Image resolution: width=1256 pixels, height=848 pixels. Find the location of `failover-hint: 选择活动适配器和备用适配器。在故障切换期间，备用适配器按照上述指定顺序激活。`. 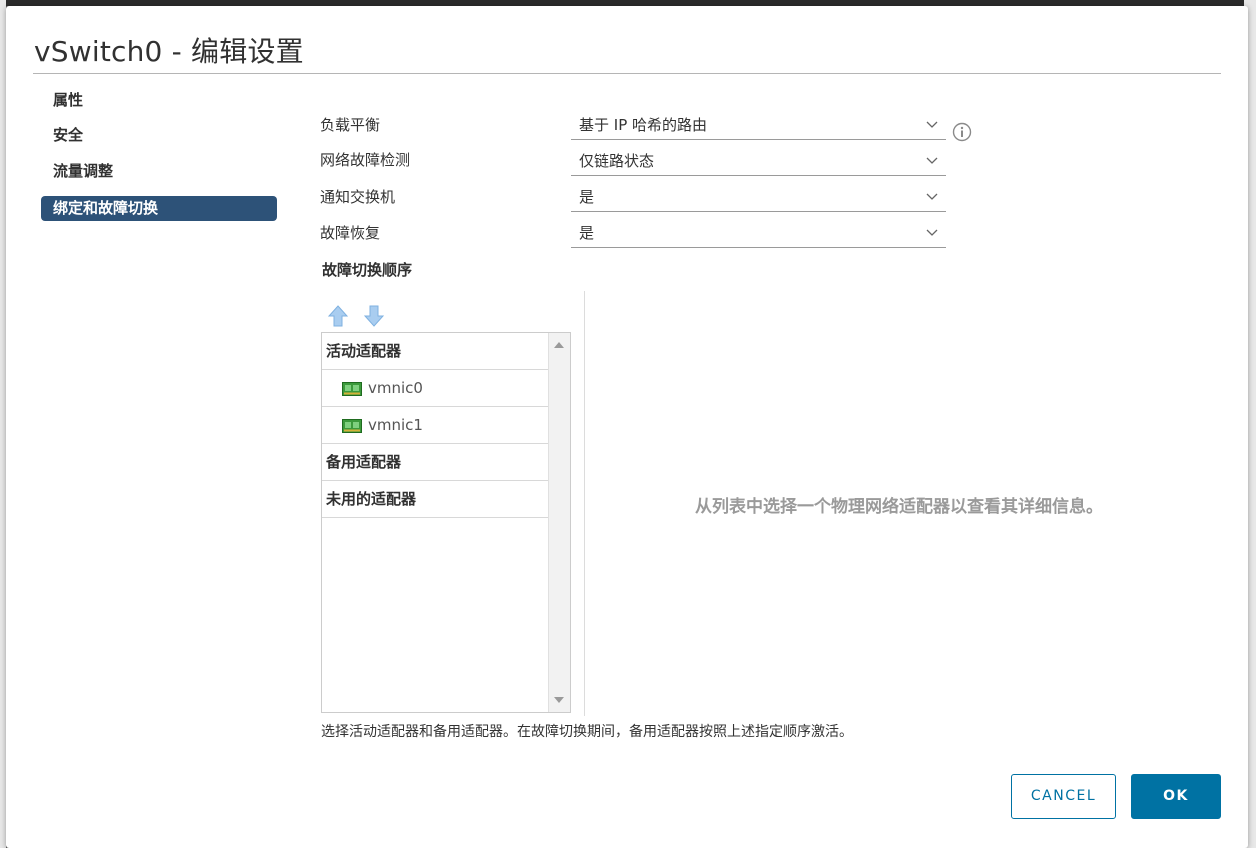

failover-hint: 选择活动适配器和备用适配器。在故障切换期间，备用适配器按照上述指定顺序激活。 is located at coordinates (587, 732).